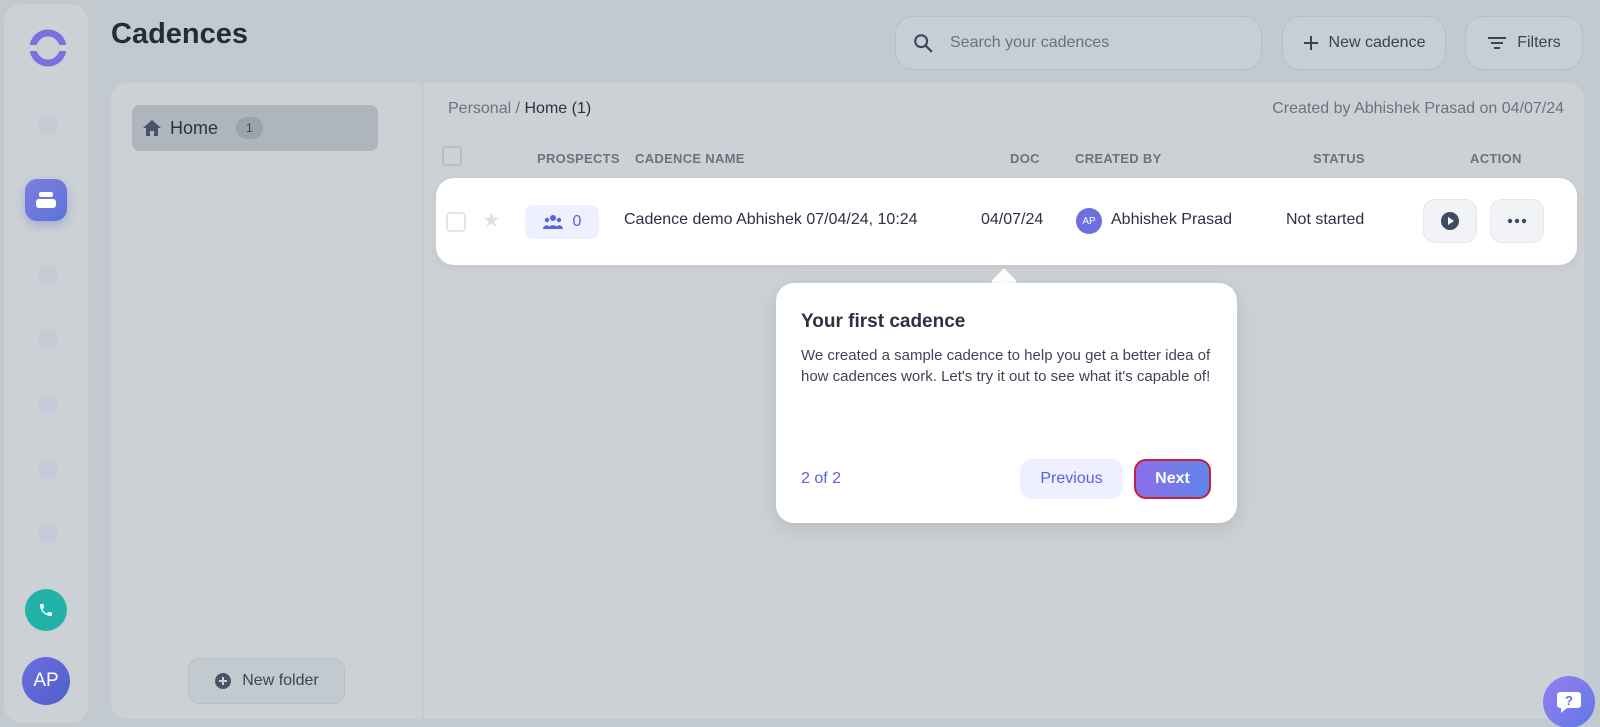  What do you see at coordinates (223, 681) in the screenshot?
I see `add-circle-icon` at bounding box center [223, 681].